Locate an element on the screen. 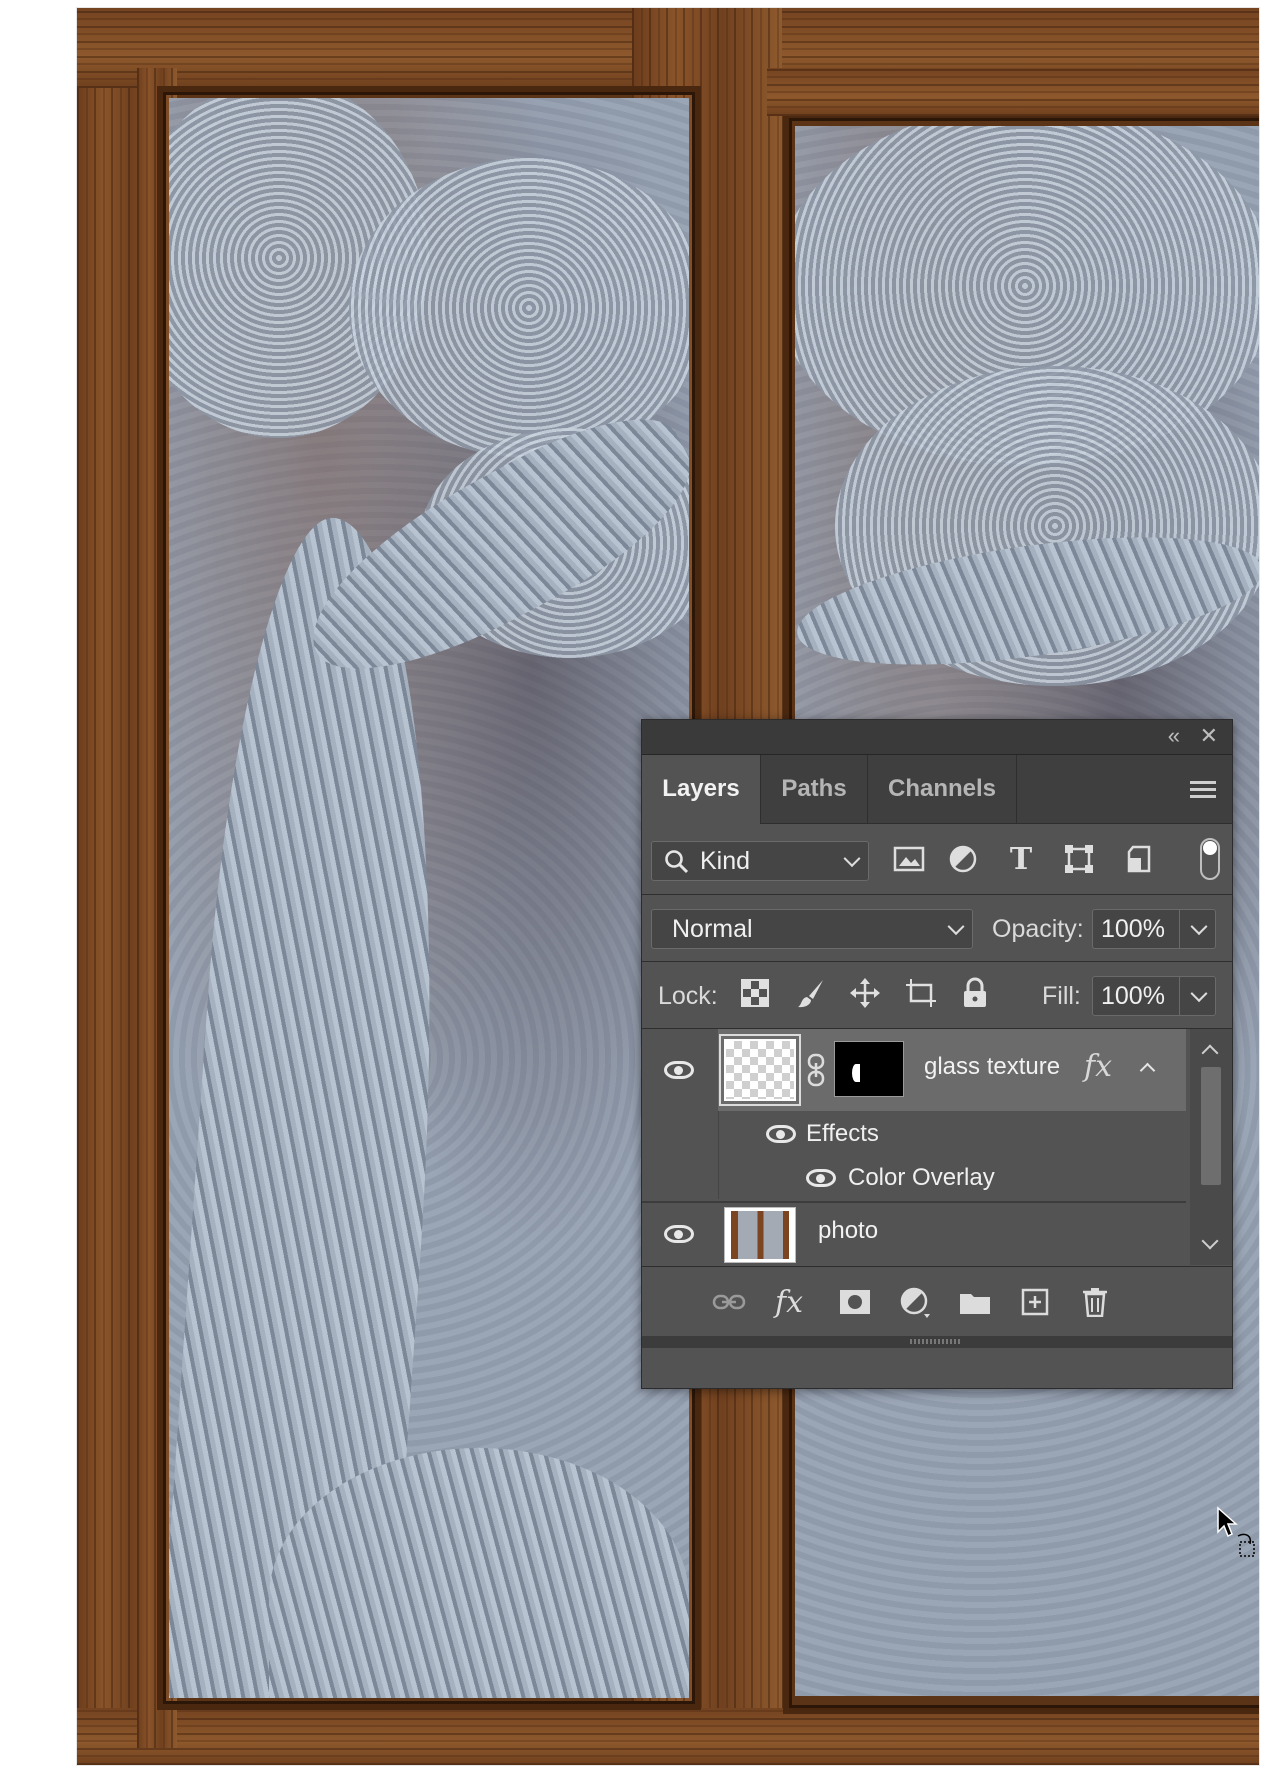 This screenshot has width=1267, height=1772. panel-tabs: Layers Paths Channels is located at coordinates (937, 789).